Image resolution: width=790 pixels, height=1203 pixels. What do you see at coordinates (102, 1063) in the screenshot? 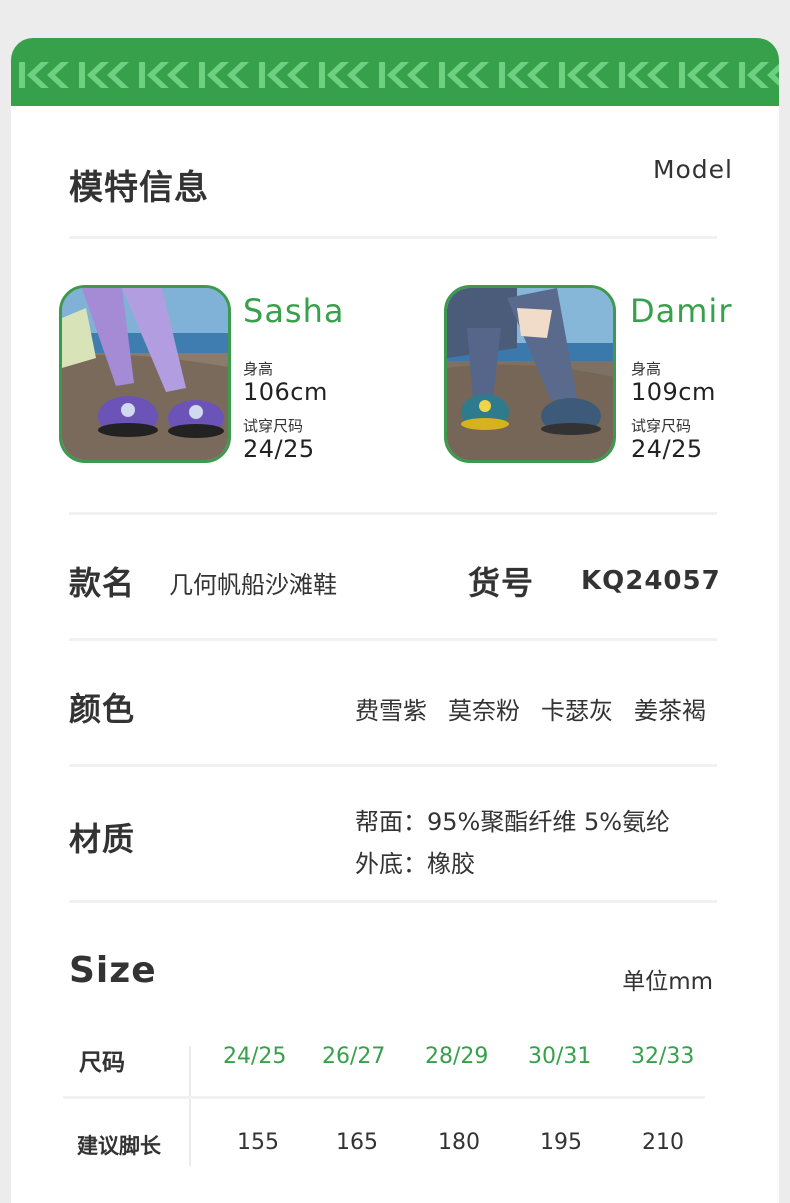
I see `size-row-label: 尺码` at bounding box center [102, 1063].